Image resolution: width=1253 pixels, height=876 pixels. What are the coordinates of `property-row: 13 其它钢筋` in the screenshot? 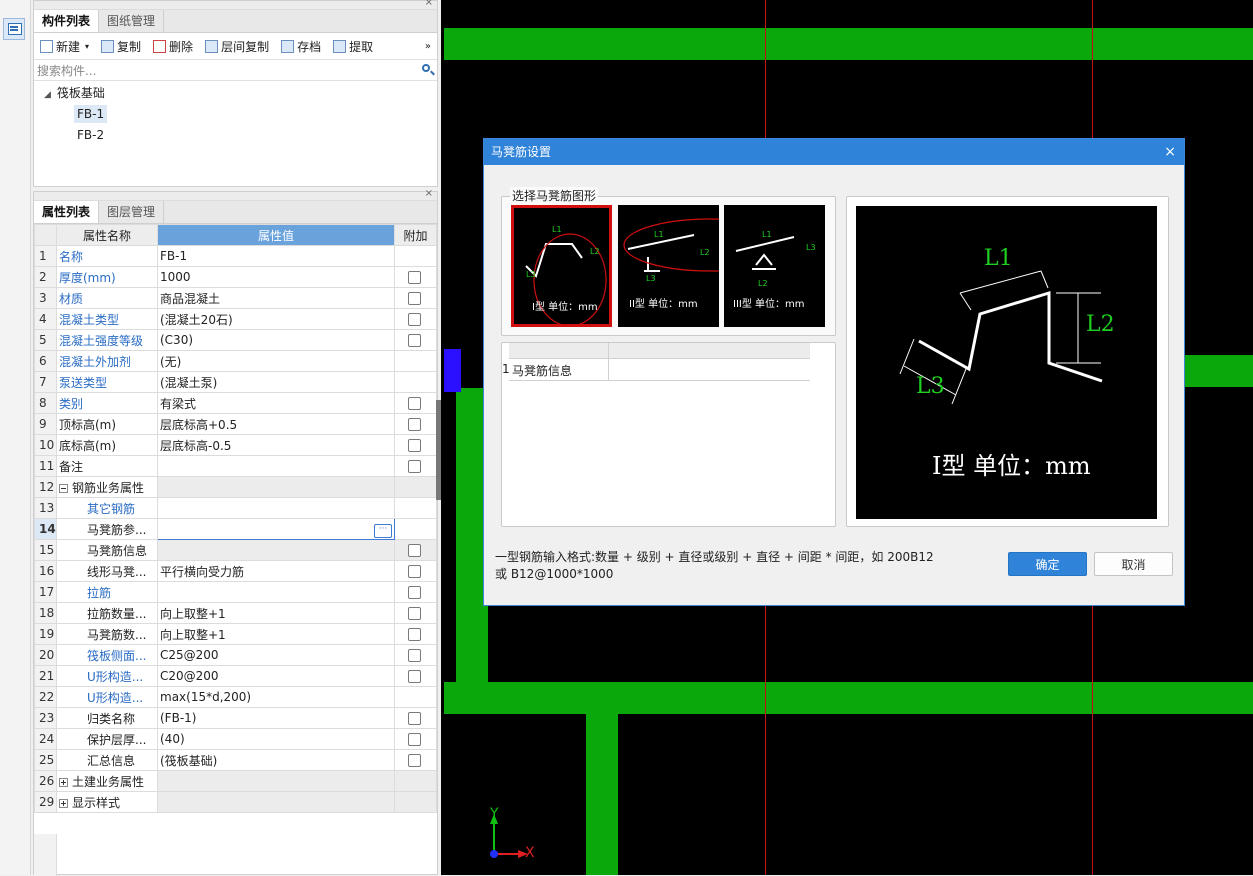 It's located at (235, 508).